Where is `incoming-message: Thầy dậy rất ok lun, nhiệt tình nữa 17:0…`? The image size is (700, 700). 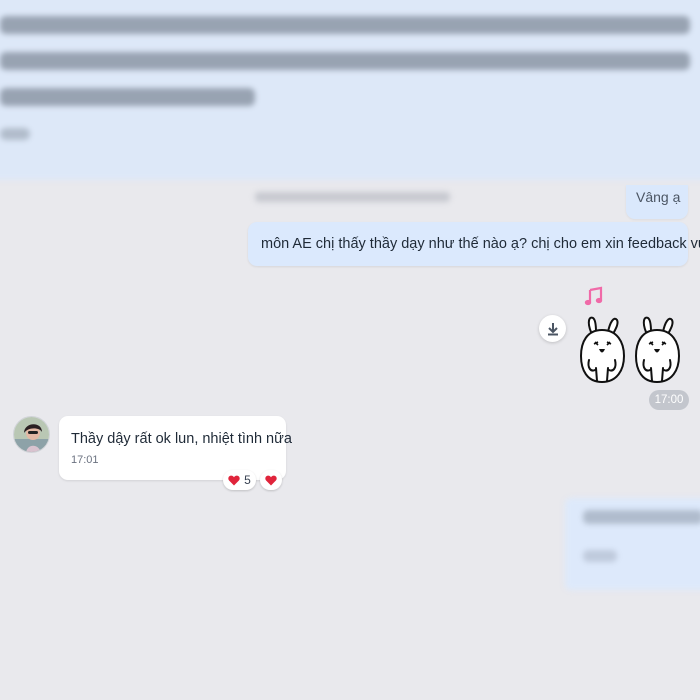 incoming-message: Thầy dậy rất ok lun, nhiệt tình nữa 17:0… is located at coordinates (175, 448).